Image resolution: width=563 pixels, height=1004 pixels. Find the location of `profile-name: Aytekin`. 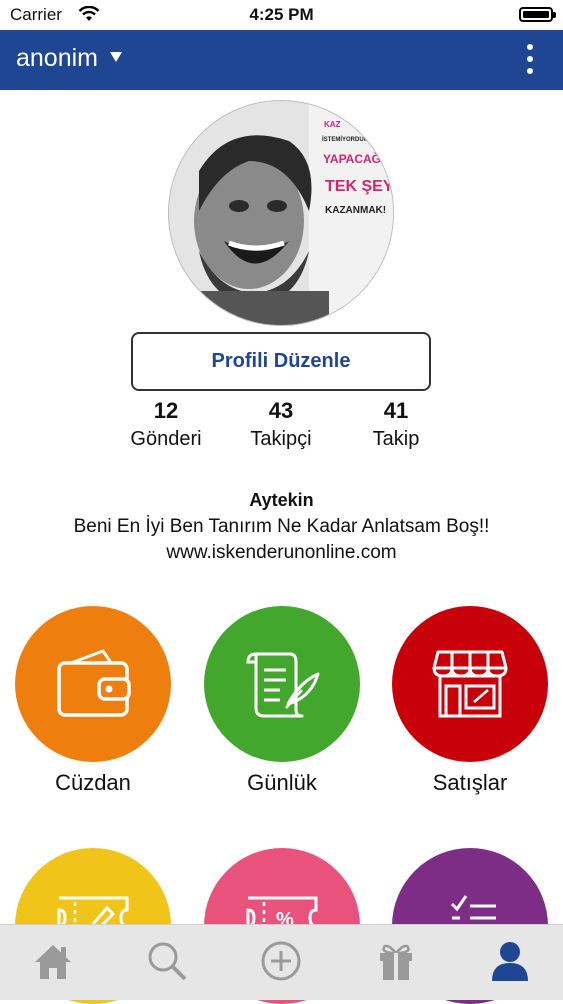

profile-name: Aytekin is located at coordinates (281, 500).